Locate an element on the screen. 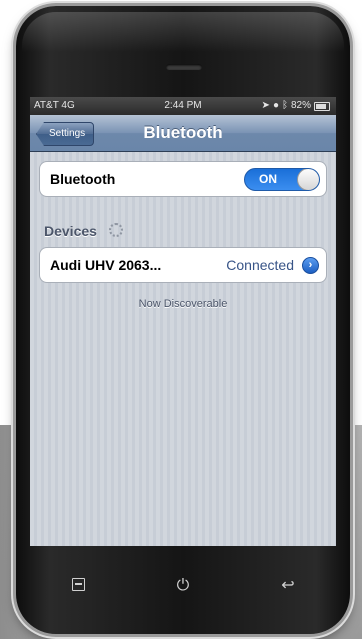 The width and height of the screenshot is (362, 639). status-icons: ➤ ● ᛒ 82% is located at coordinates (296, 106).